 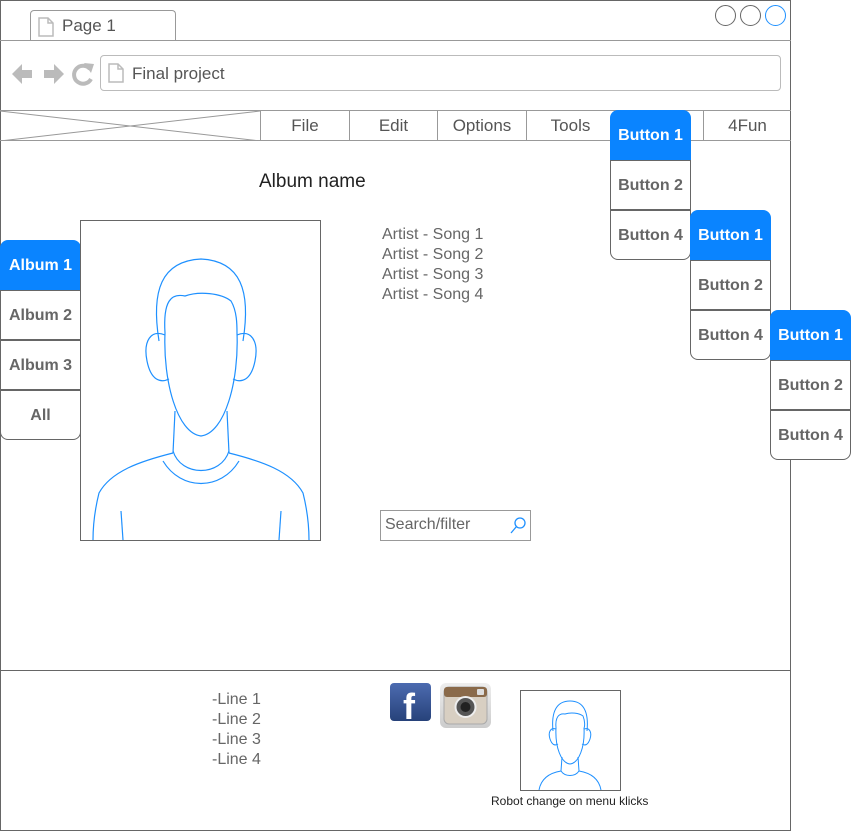 I want to click on logo-placeholder, so click(x=130, y=126).